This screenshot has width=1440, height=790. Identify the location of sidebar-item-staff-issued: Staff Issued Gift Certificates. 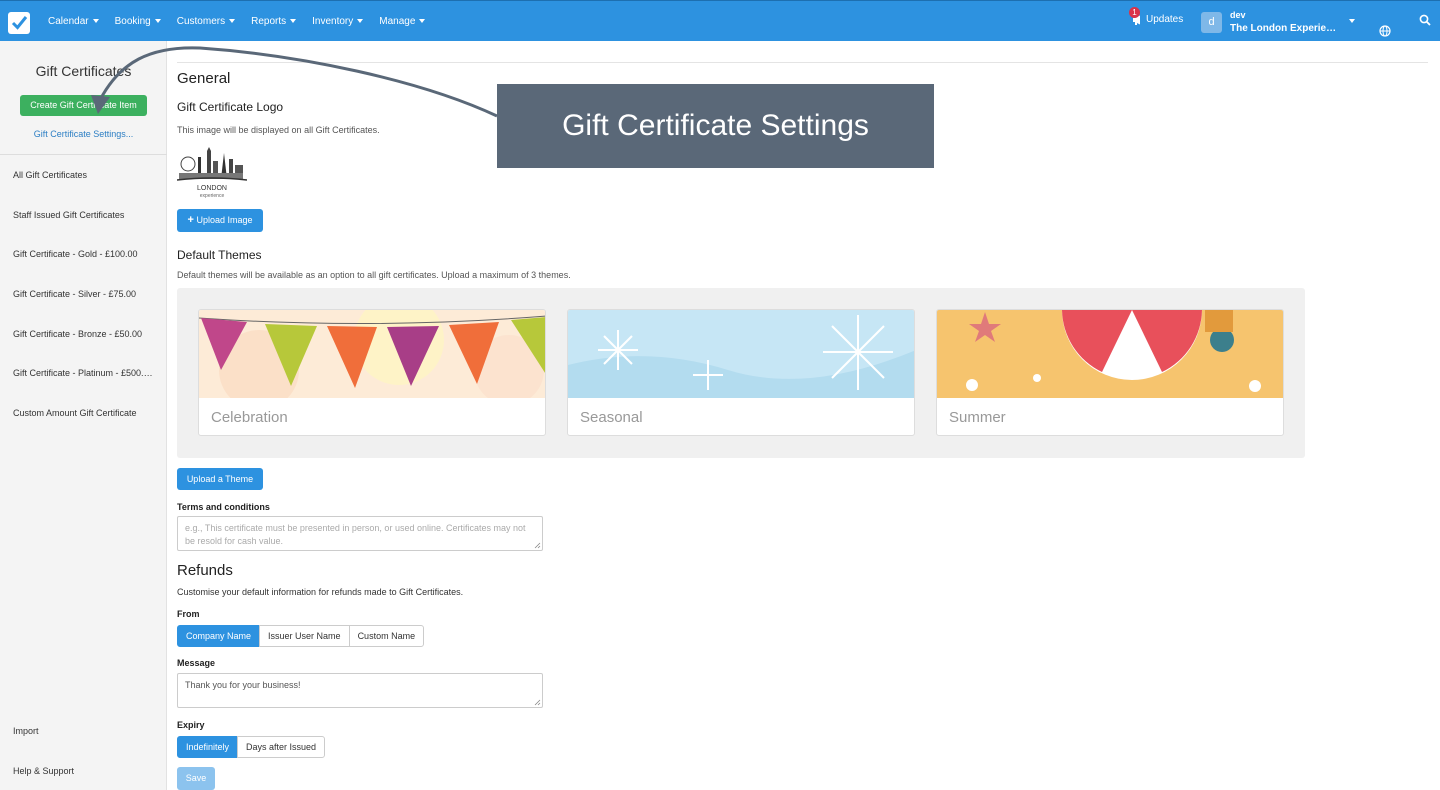
(85, 215).